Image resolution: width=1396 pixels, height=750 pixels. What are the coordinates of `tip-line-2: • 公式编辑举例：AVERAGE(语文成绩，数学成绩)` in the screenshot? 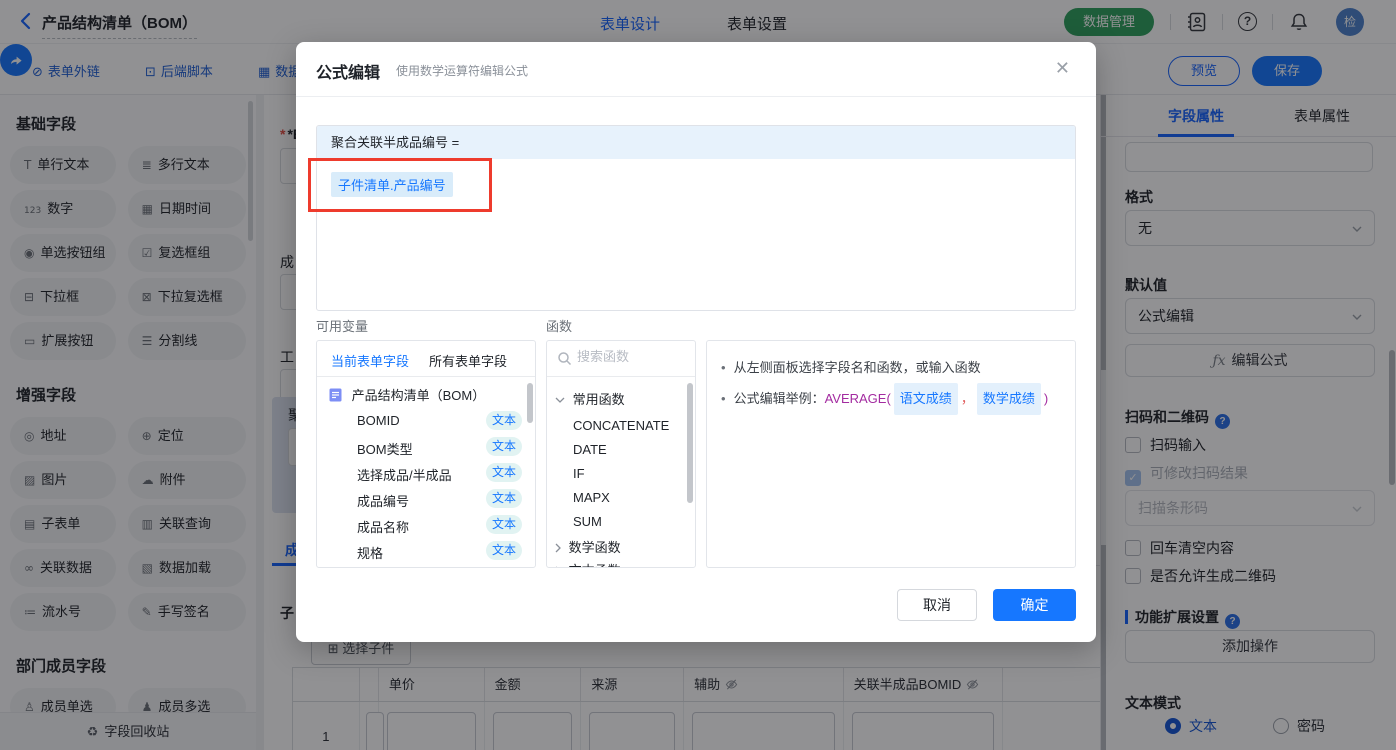 It's located at (891, 399).